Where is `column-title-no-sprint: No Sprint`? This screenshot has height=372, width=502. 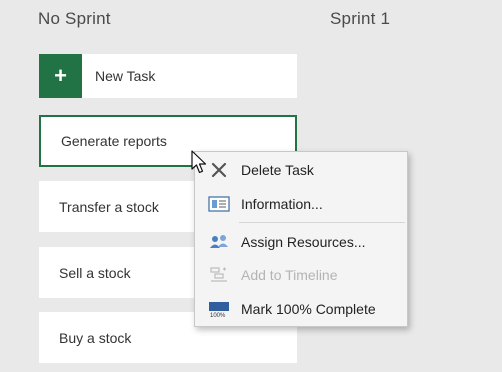
column-title-no-sprint: No Sprint is located at coordinates (74, 18).